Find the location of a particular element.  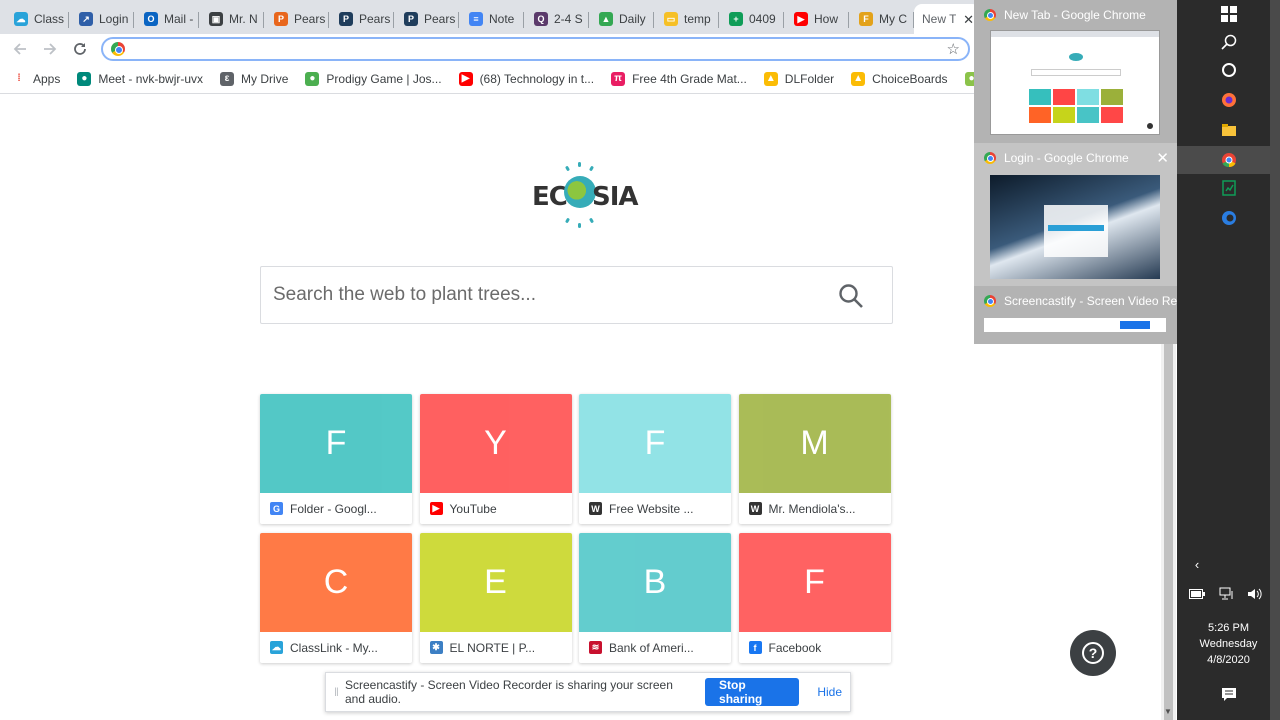

thumbnail-title: Login - Google Chrome is located at coordinates (1066, 158).